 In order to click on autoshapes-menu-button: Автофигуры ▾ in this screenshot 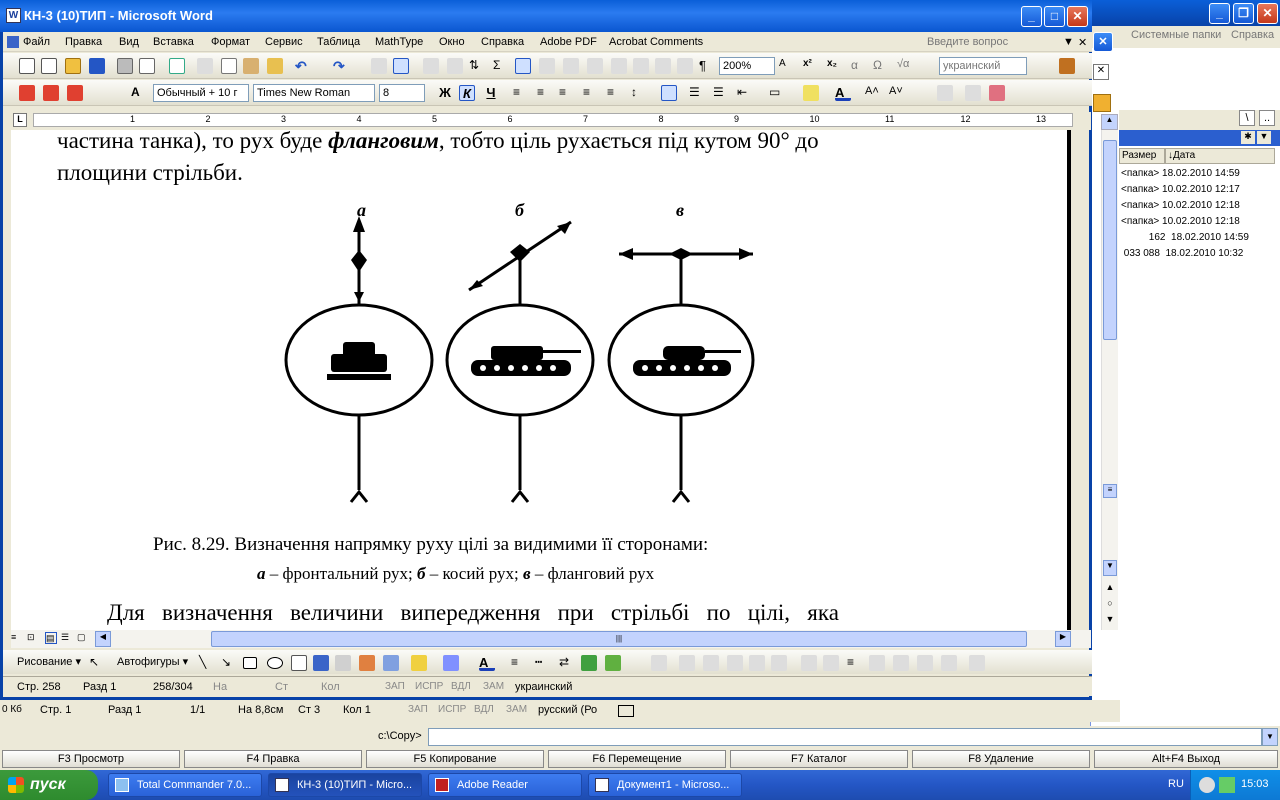, I will do `click(152, 661)`.